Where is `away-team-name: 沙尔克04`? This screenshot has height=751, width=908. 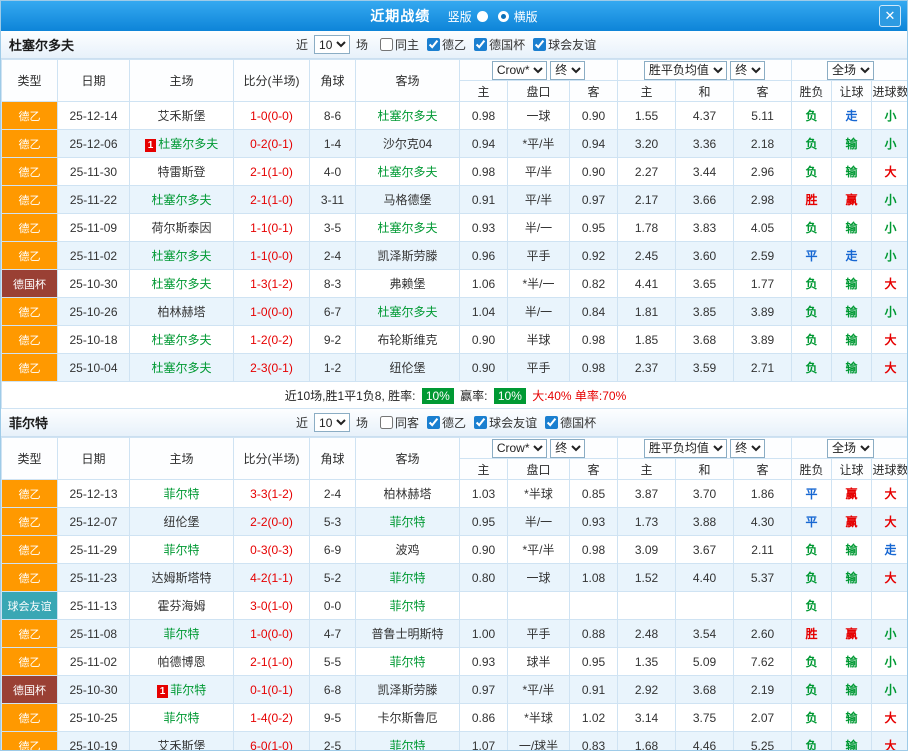 away-team-name: 沙尔克04 is located at coordinates (407, 144).